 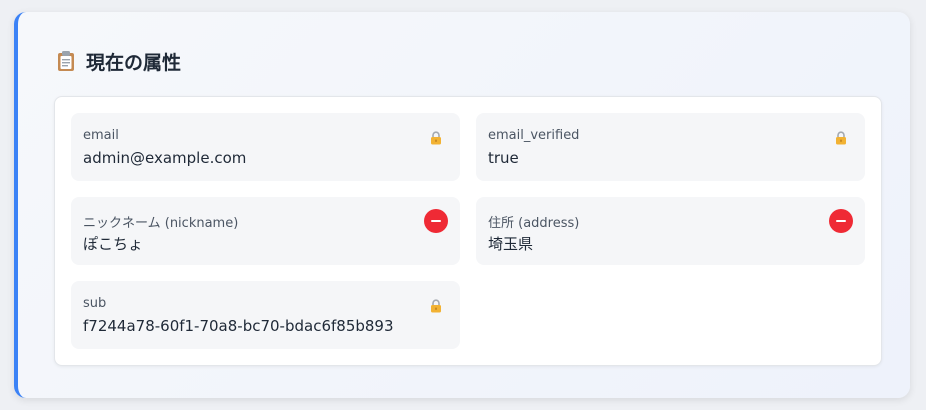 What do you see at coordinates (161, 223) in the screenshot?
I see `attribute-label: ニックネーム (nickname)` at bounding box center [161, 223].